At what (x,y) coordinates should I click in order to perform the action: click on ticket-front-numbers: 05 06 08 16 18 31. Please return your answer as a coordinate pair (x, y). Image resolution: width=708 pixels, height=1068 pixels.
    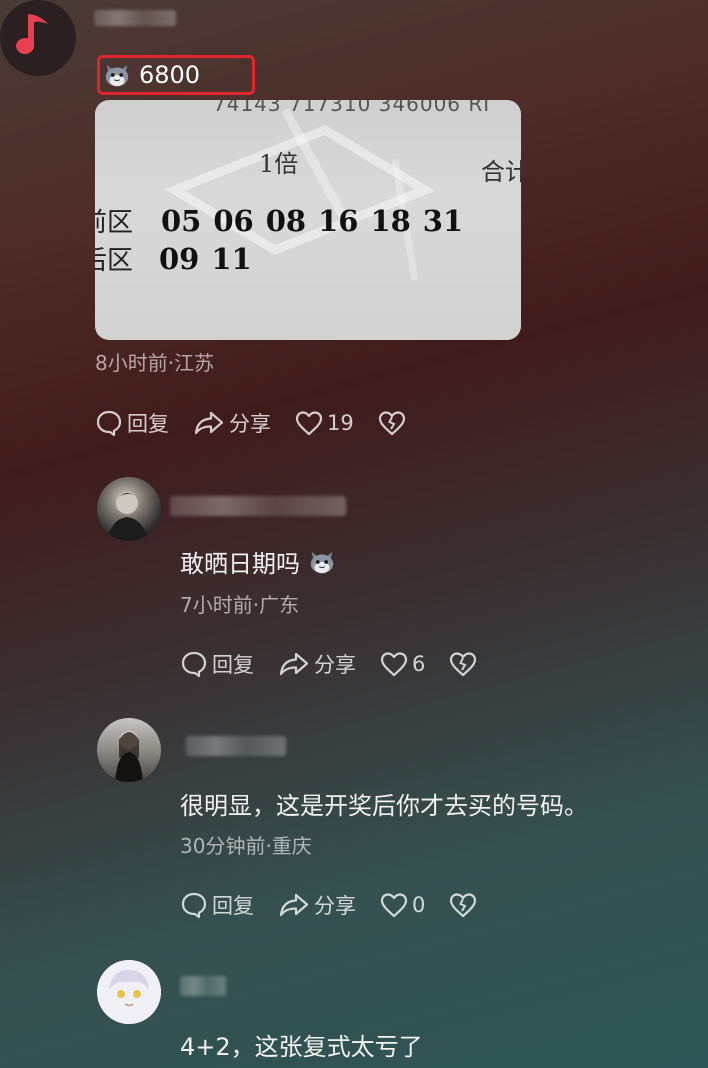
    Looking at the image, I should click on (312, 221).